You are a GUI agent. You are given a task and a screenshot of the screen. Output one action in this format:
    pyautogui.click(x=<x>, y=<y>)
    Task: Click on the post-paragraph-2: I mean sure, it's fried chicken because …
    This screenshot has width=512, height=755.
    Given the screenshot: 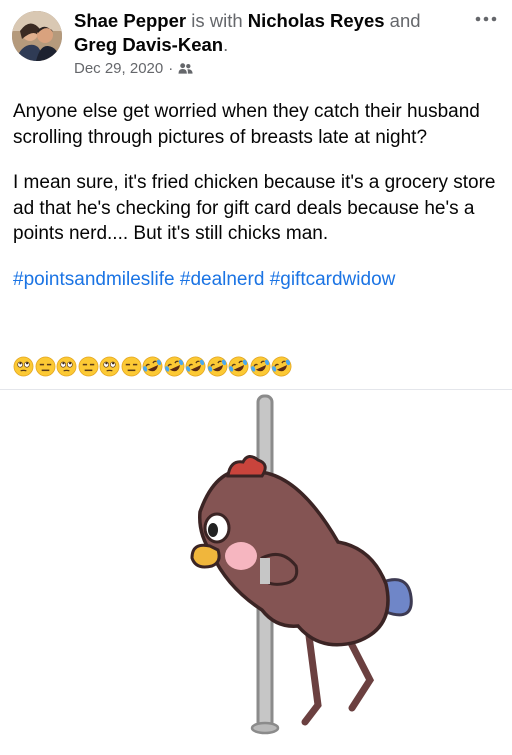 What is the action you would take?
    pyautogui.click(x=254, y=208)
    